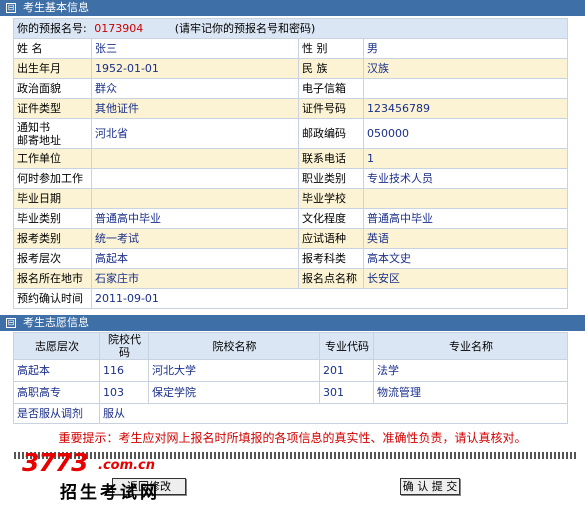 This screenshot has width=585, height=511. What do you see at coordinates (430, 486) in the screenshot?
I see `confirm-submit-button: 确 认 提 交` at bounding box center [430, 486].